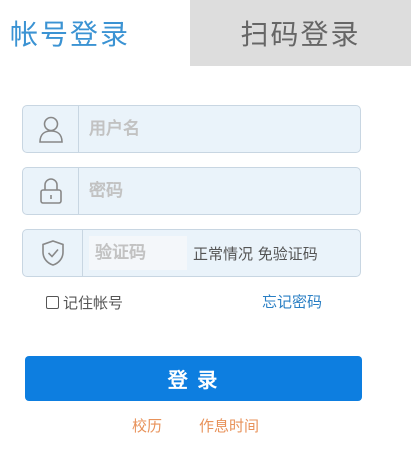 This screenshot has width=411, height=455. I want to click on remember-row: 记住帐号, so click(84, 302).